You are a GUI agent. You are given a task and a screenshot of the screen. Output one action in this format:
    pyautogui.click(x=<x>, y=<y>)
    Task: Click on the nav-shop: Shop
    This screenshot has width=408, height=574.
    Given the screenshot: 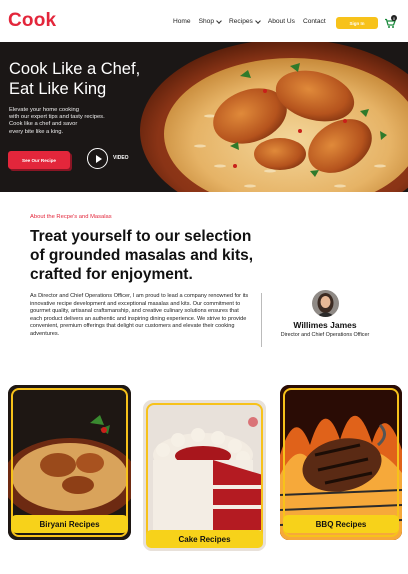 What is the action you would take?
    pyautogui.click(x=210, y=21)
    